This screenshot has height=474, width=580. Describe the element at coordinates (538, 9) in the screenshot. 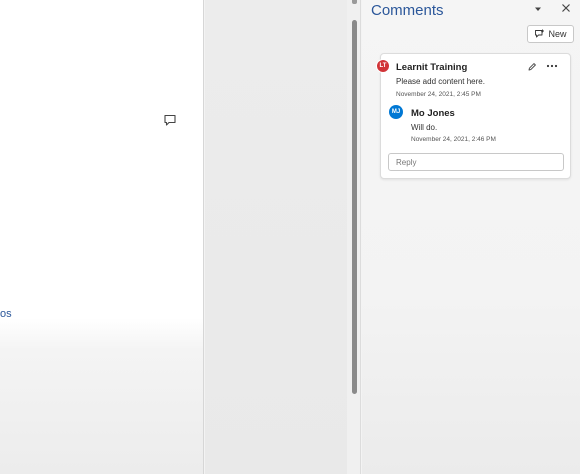

I see `triangle-down-icon` at that location.